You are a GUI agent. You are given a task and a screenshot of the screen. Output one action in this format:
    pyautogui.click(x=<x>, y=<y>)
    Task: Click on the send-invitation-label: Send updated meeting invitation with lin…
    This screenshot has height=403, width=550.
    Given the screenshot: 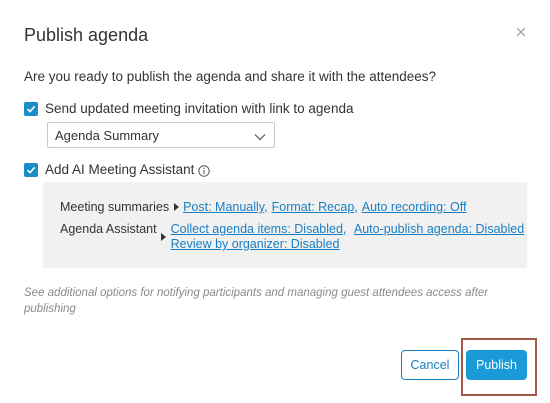 What is the action you would take?
    pyautogui.click(x=199, y=108)
    